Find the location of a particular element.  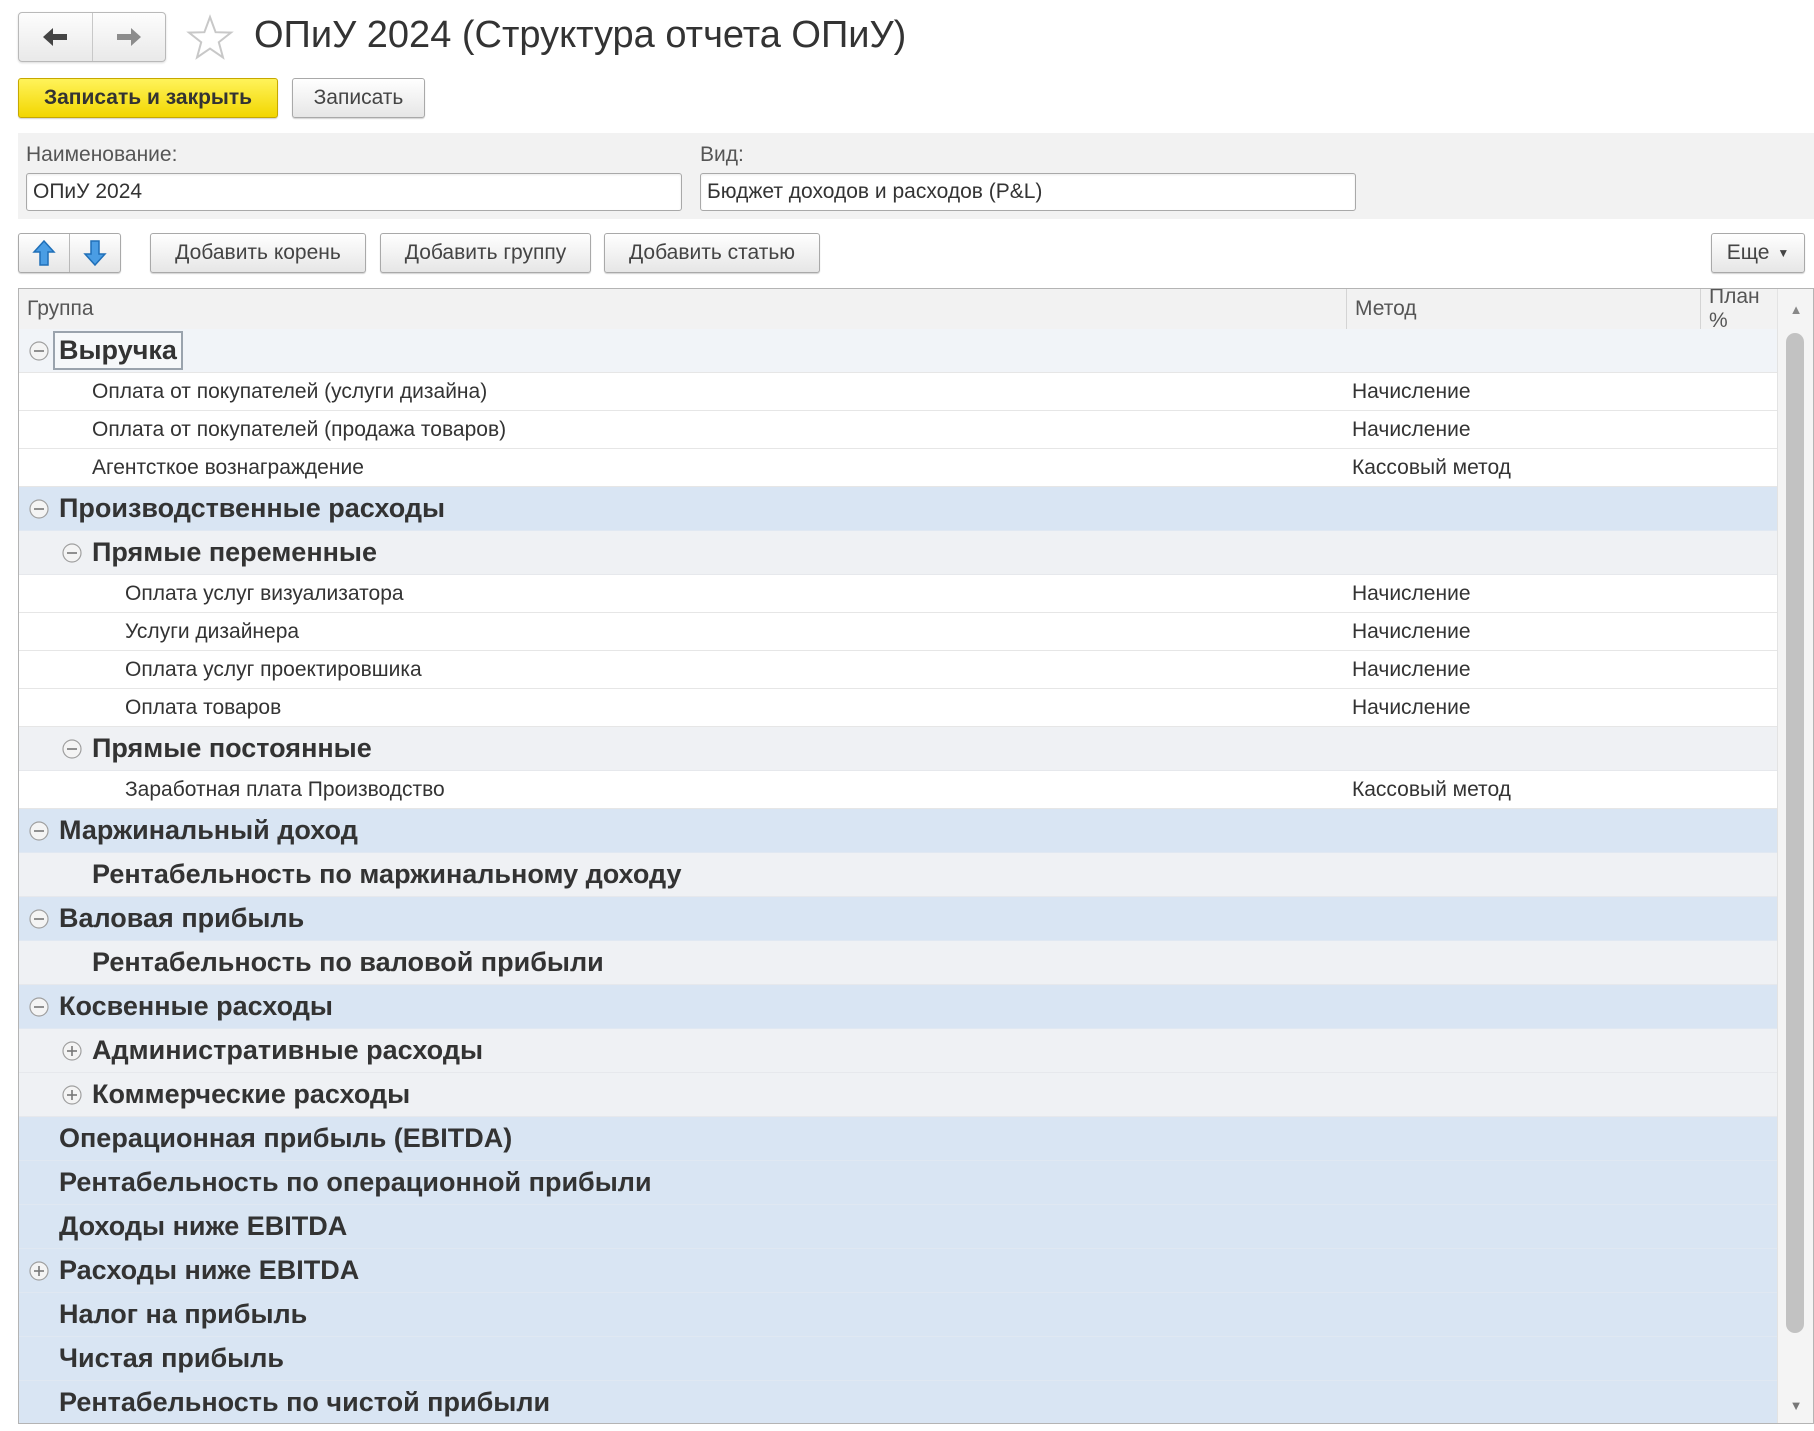

row-name: Выручка is located at coordinates (118, 350).